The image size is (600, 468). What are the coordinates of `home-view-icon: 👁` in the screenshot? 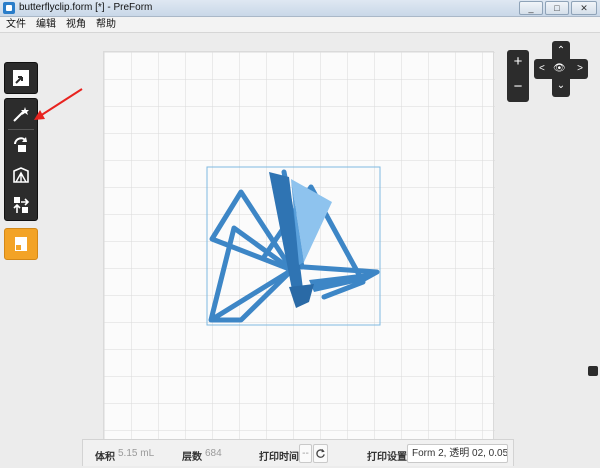 It's located at (559, 69).